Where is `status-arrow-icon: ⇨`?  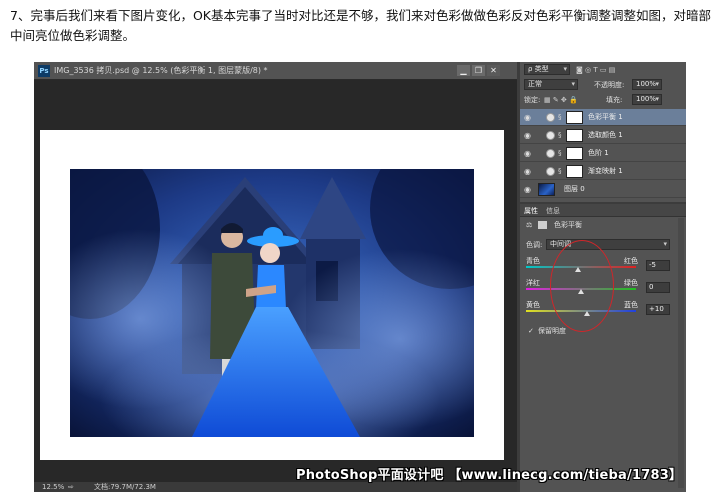 status-arrow-icon: ⇨ is located at coordinates (71, 487).